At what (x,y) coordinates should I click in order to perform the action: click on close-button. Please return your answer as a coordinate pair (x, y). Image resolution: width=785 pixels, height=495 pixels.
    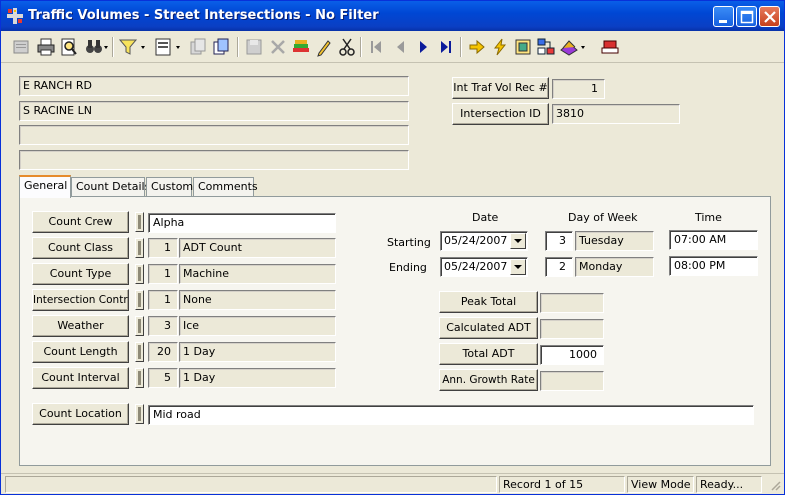
    Looking at the image, I should click on (769, 16).